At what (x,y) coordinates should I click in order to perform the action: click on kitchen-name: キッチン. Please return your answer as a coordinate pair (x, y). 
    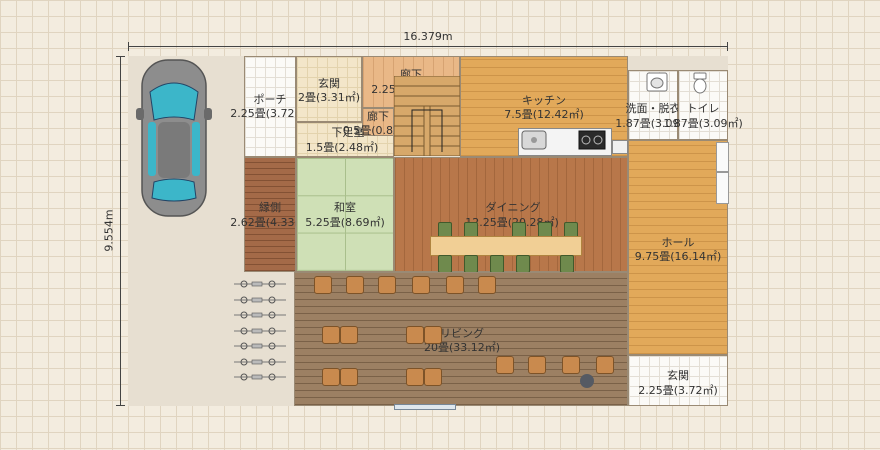
    Looking at the image, I should click on (544, 100).